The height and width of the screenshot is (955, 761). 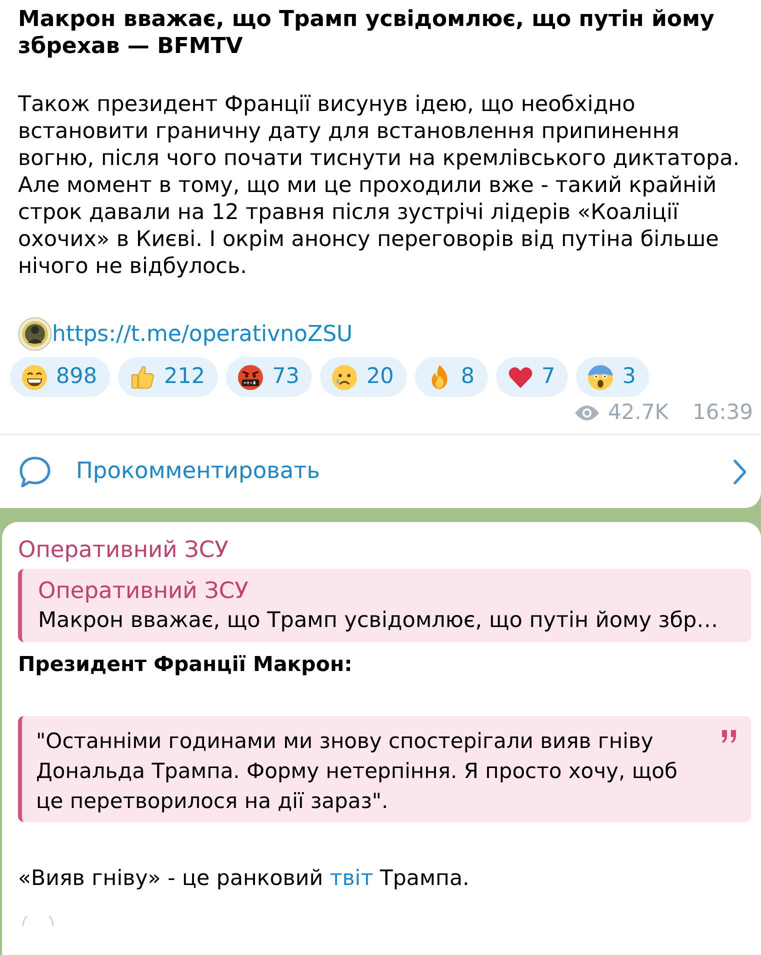 What do you see at coordinates (357, 771) in the screenshot?
I see `quote-text: "Останніми годинами ми знову спостерігали вияв гніву Дональда Трампа. Форму нетерпіння. Я просто хочу, щоб це перетворилося на дії зараз".` at bounding box center [357, 771].